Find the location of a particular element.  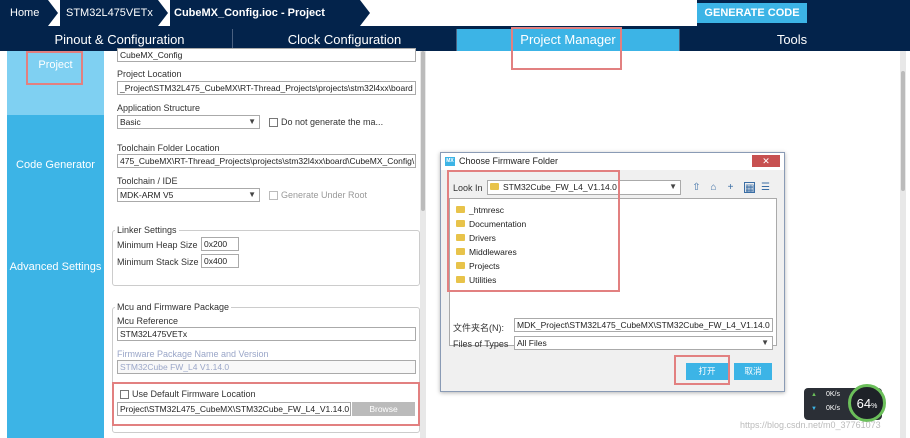

usage-percent-value: 64 is located at coordinates (864, 403).